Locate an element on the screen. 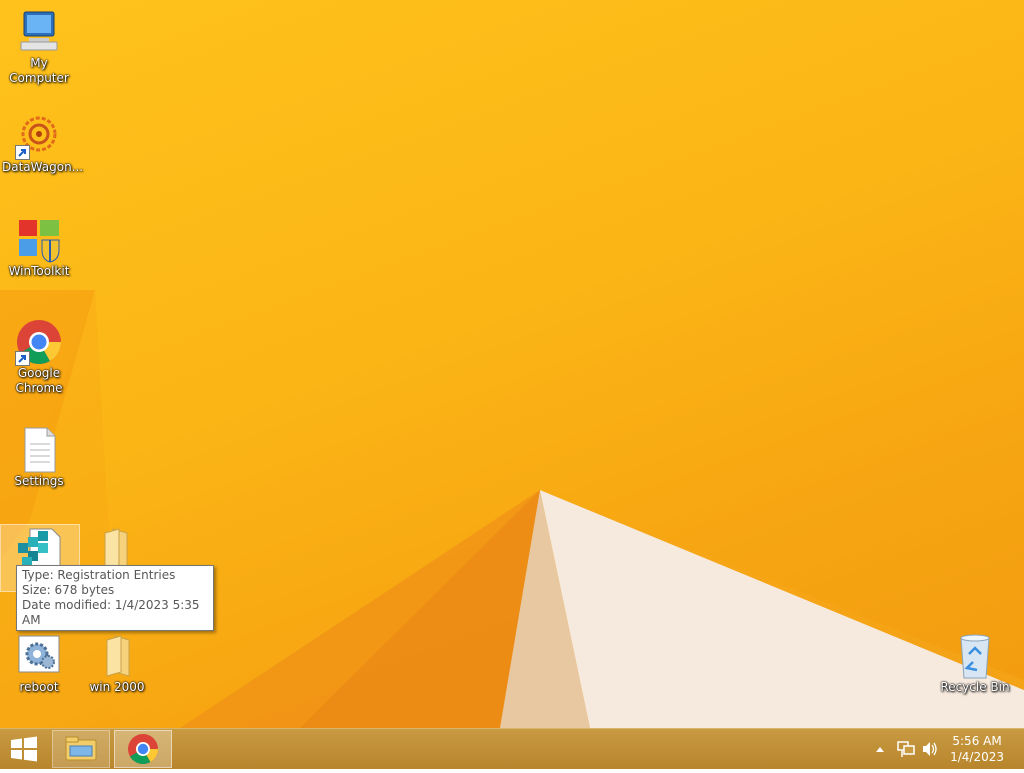 The width and height of the screenshot is (1024, 773). google-chrome-icon-item: Google Chrome is located at coordinates (39, 357).